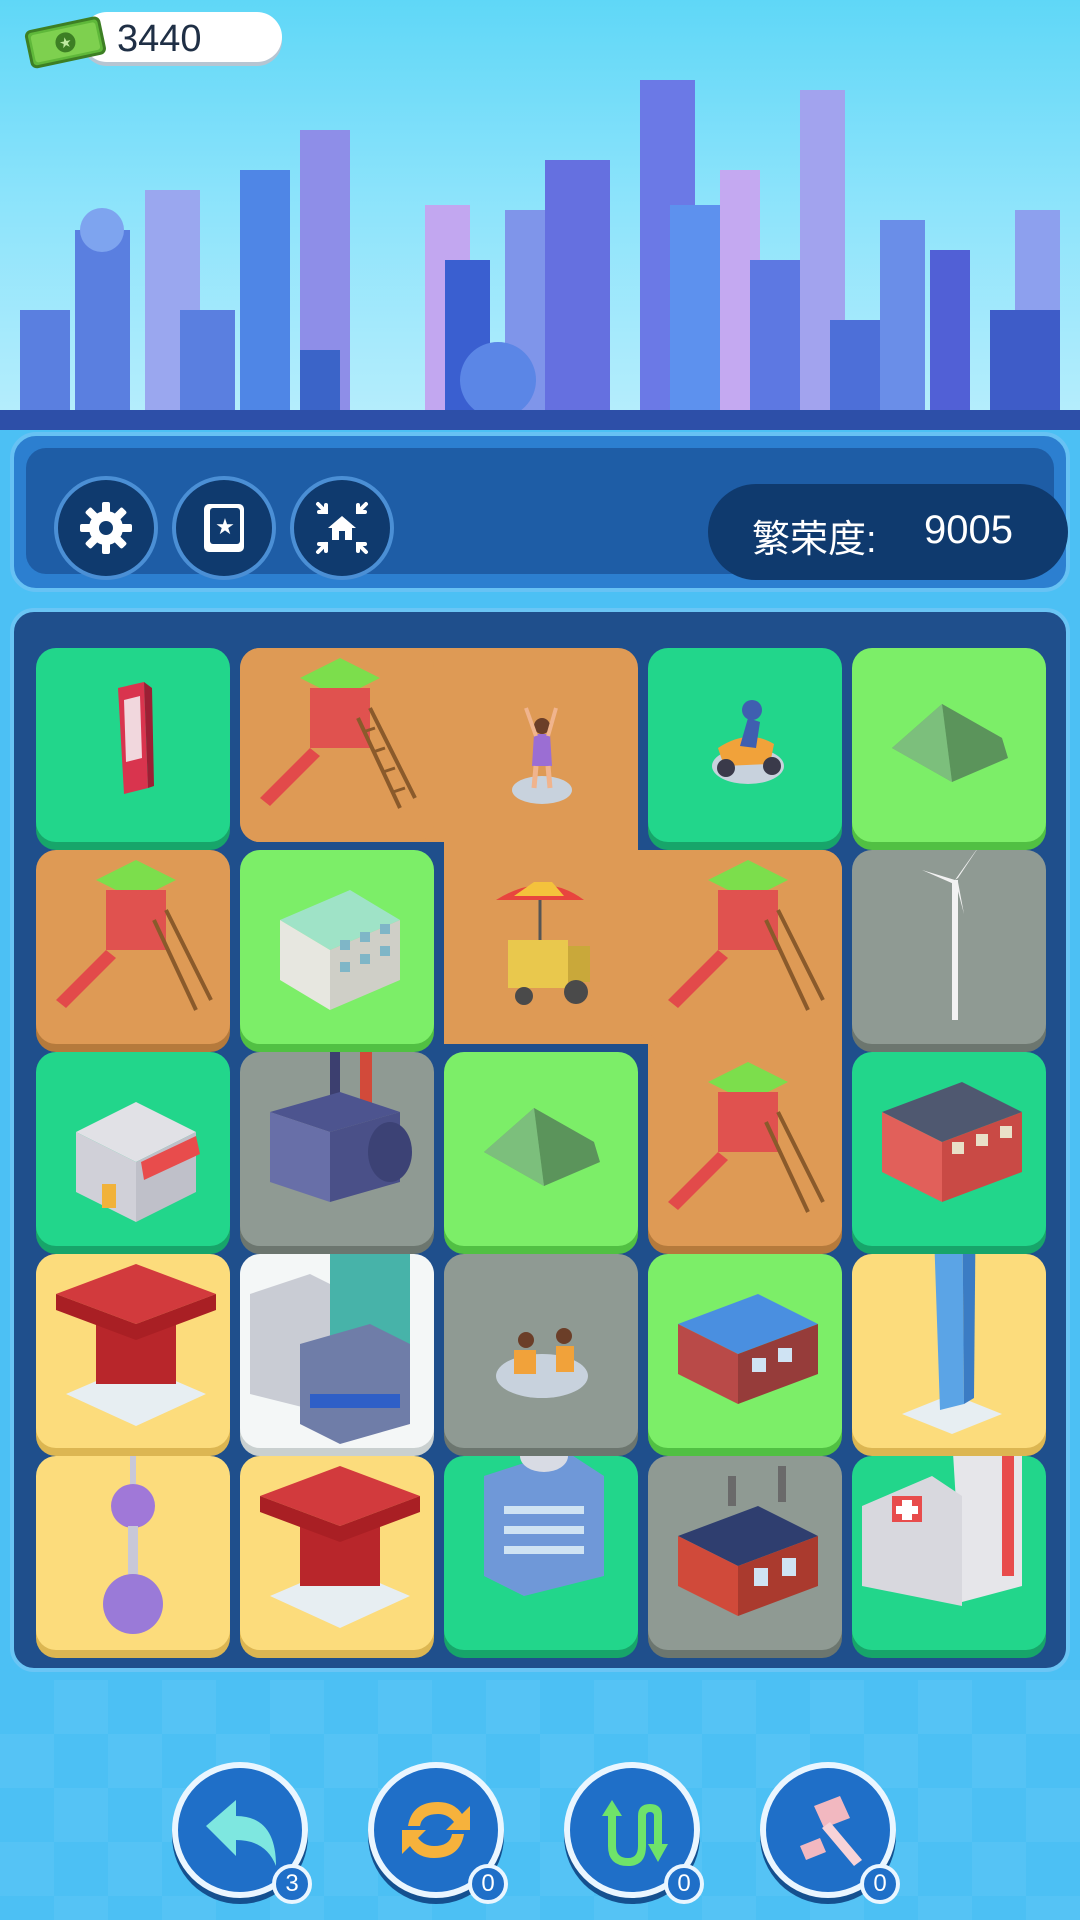 The width and height of the screenshot is (1080, 1920). I want to click on undo-arrow-icon, so click(241, 1833).